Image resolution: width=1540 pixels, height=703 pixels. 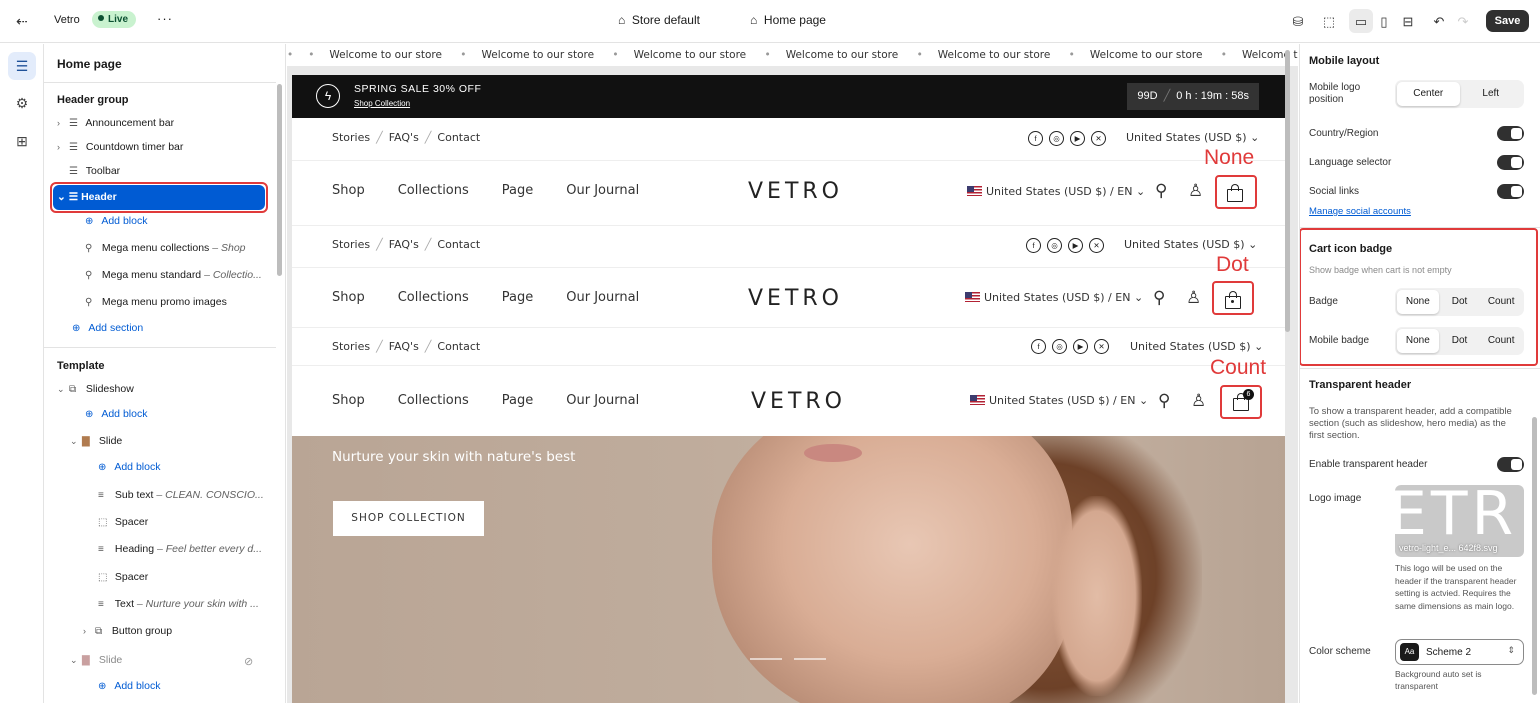 I want to click on badge-option-dot: Dot, so click(x=1460, y=302).